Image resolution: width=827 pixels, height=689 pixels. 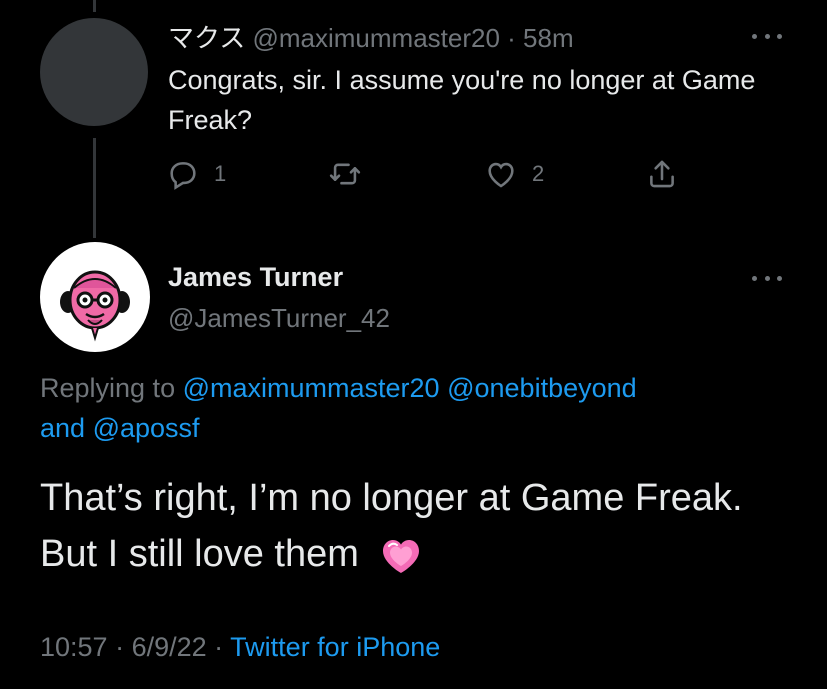 What do you see at coordinates (279, 318) in the screenshot?
I see `tweet2-handle: @JamesTurner_42` at bounding box center [279, 318].